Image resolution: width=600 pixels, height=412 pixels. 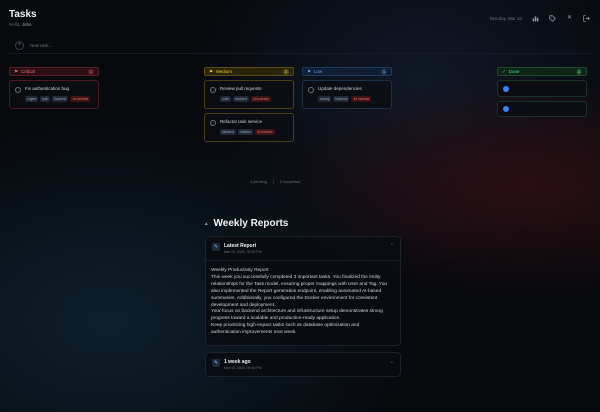 I want to click on task-title: Refactor task service, so click(x=241, y=121).